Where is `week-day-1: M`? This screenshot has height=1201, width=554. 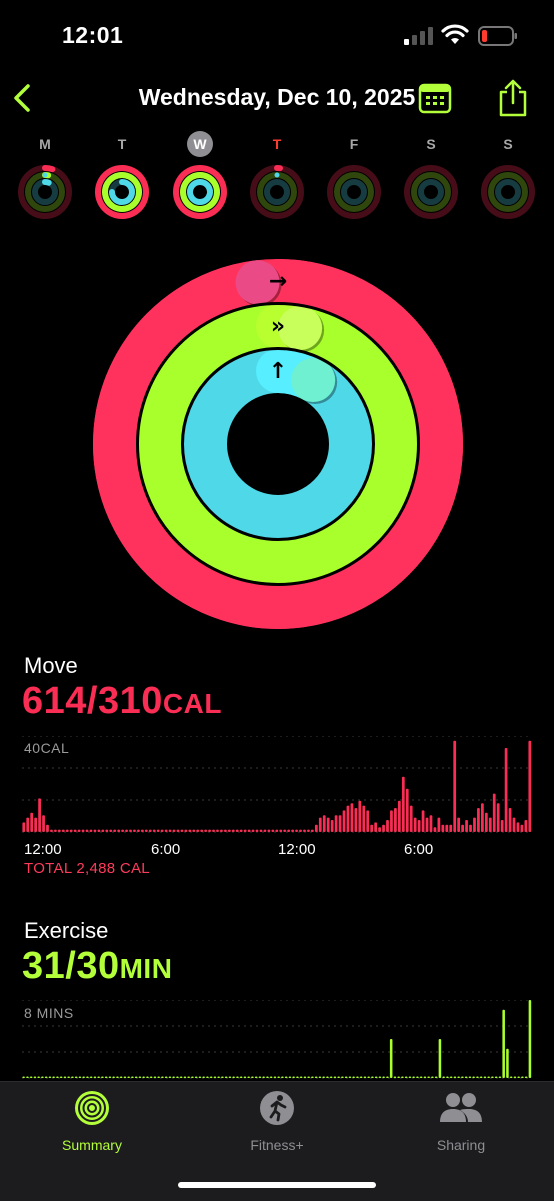
week-day-1: M is located at coordinates (45, 144).